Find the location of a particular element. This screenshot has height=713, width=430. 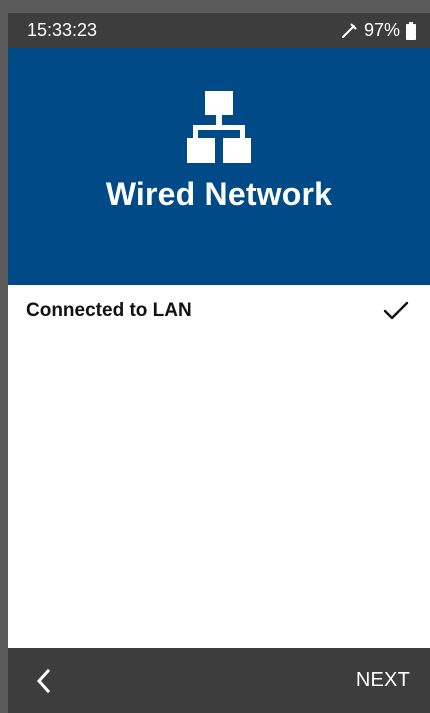

battery-icon is located at coordinates (411, 30).